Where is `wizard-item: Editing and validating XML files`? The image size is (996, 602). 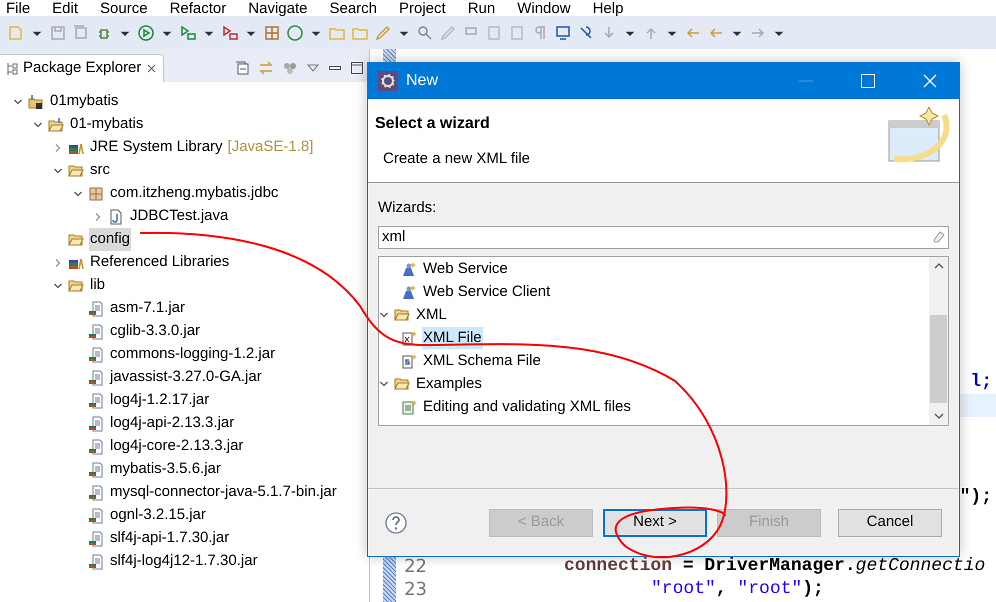
wizard-item: Editing and validating XML files is located at coordinates (527, 407).